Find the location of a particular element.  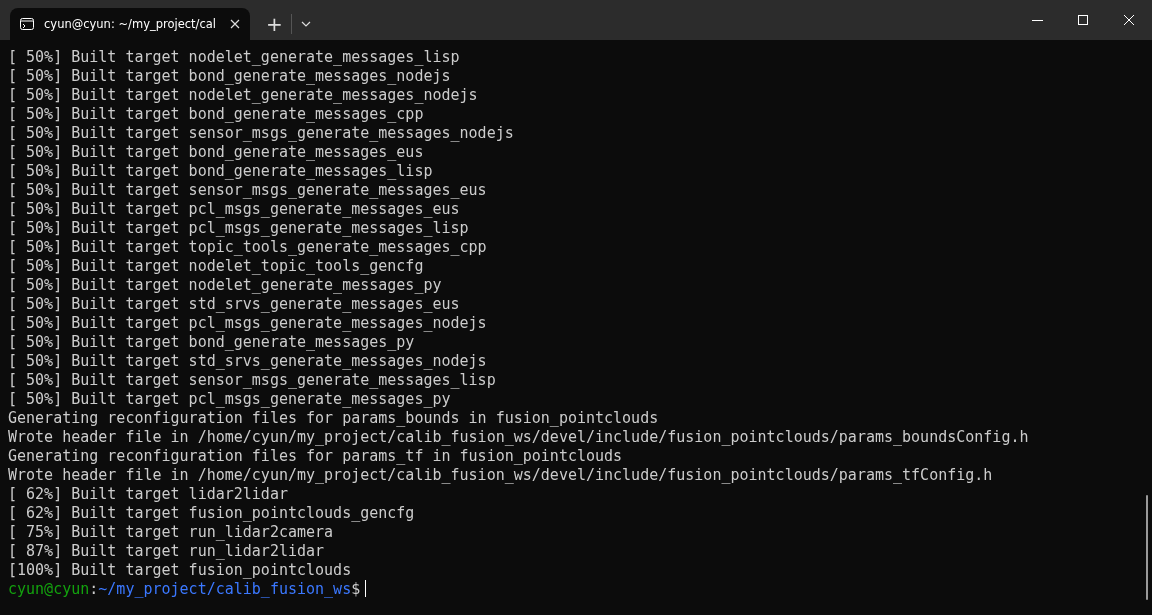

output-line: [ 50%] Built target pcl_msgs_generate_messages_lisp is located at coordinates (238, 228).